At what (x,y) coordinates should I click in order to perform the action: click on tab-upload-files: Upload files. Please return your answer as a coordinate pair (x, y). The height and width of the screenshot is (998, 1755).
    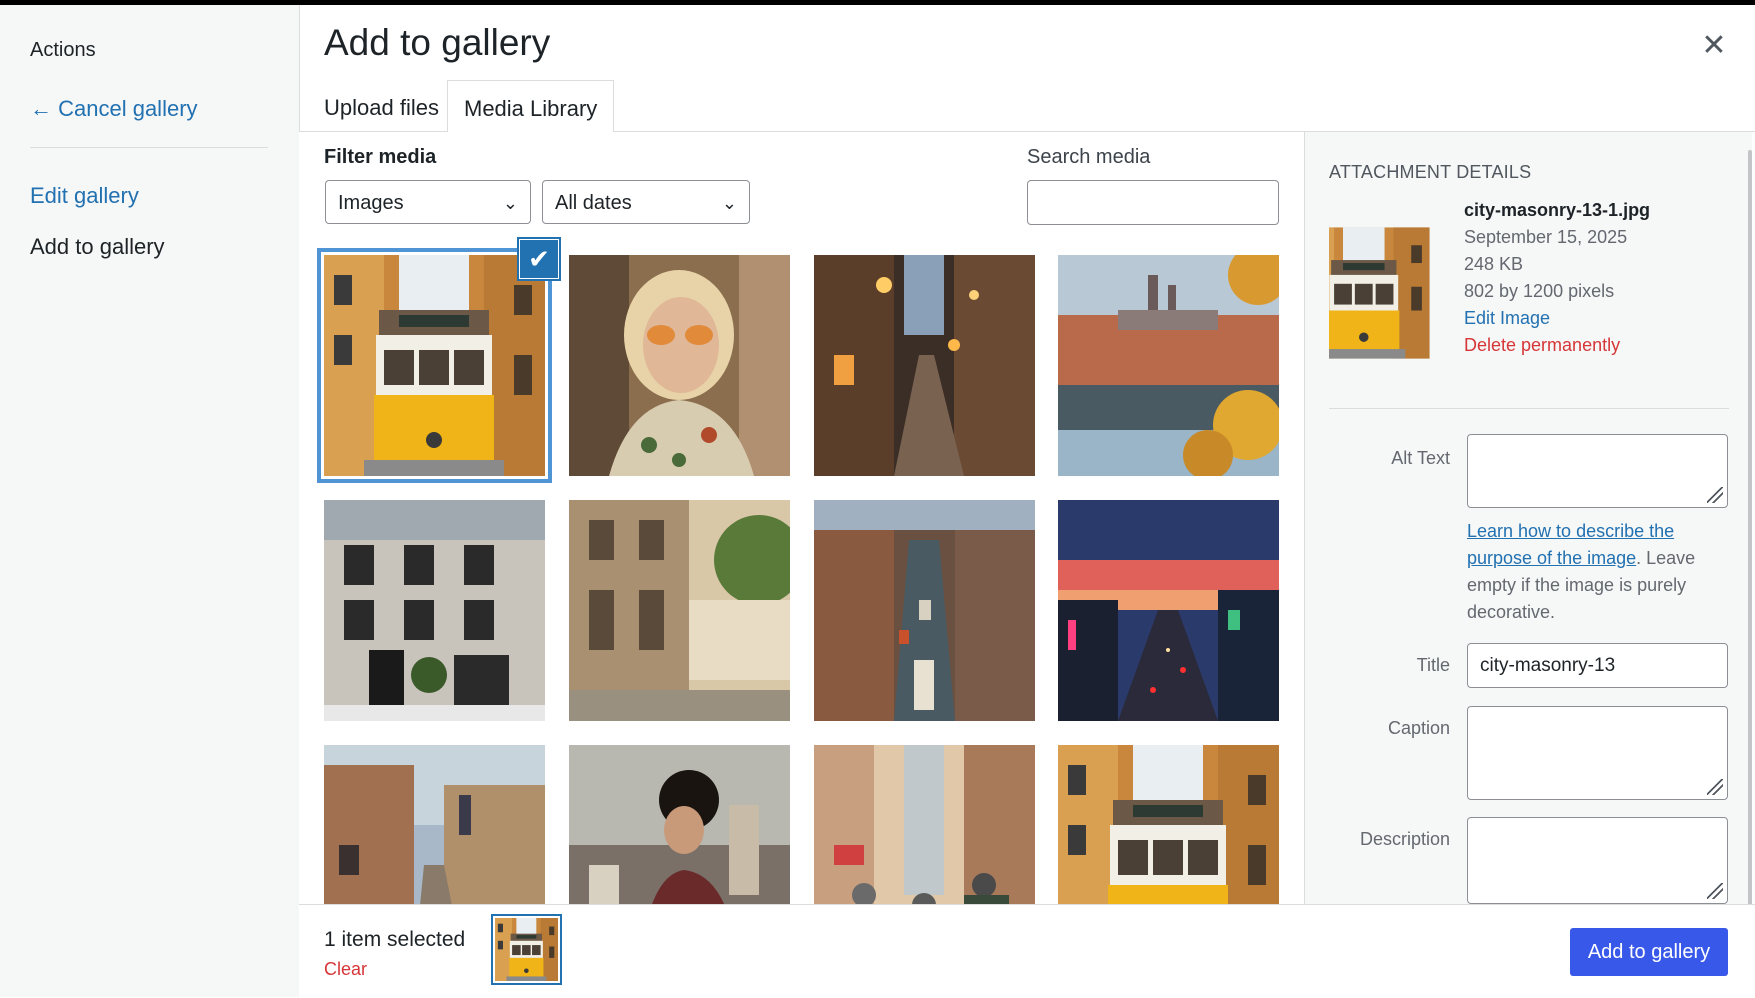
    Looking at the image, I should click on (381, 105).